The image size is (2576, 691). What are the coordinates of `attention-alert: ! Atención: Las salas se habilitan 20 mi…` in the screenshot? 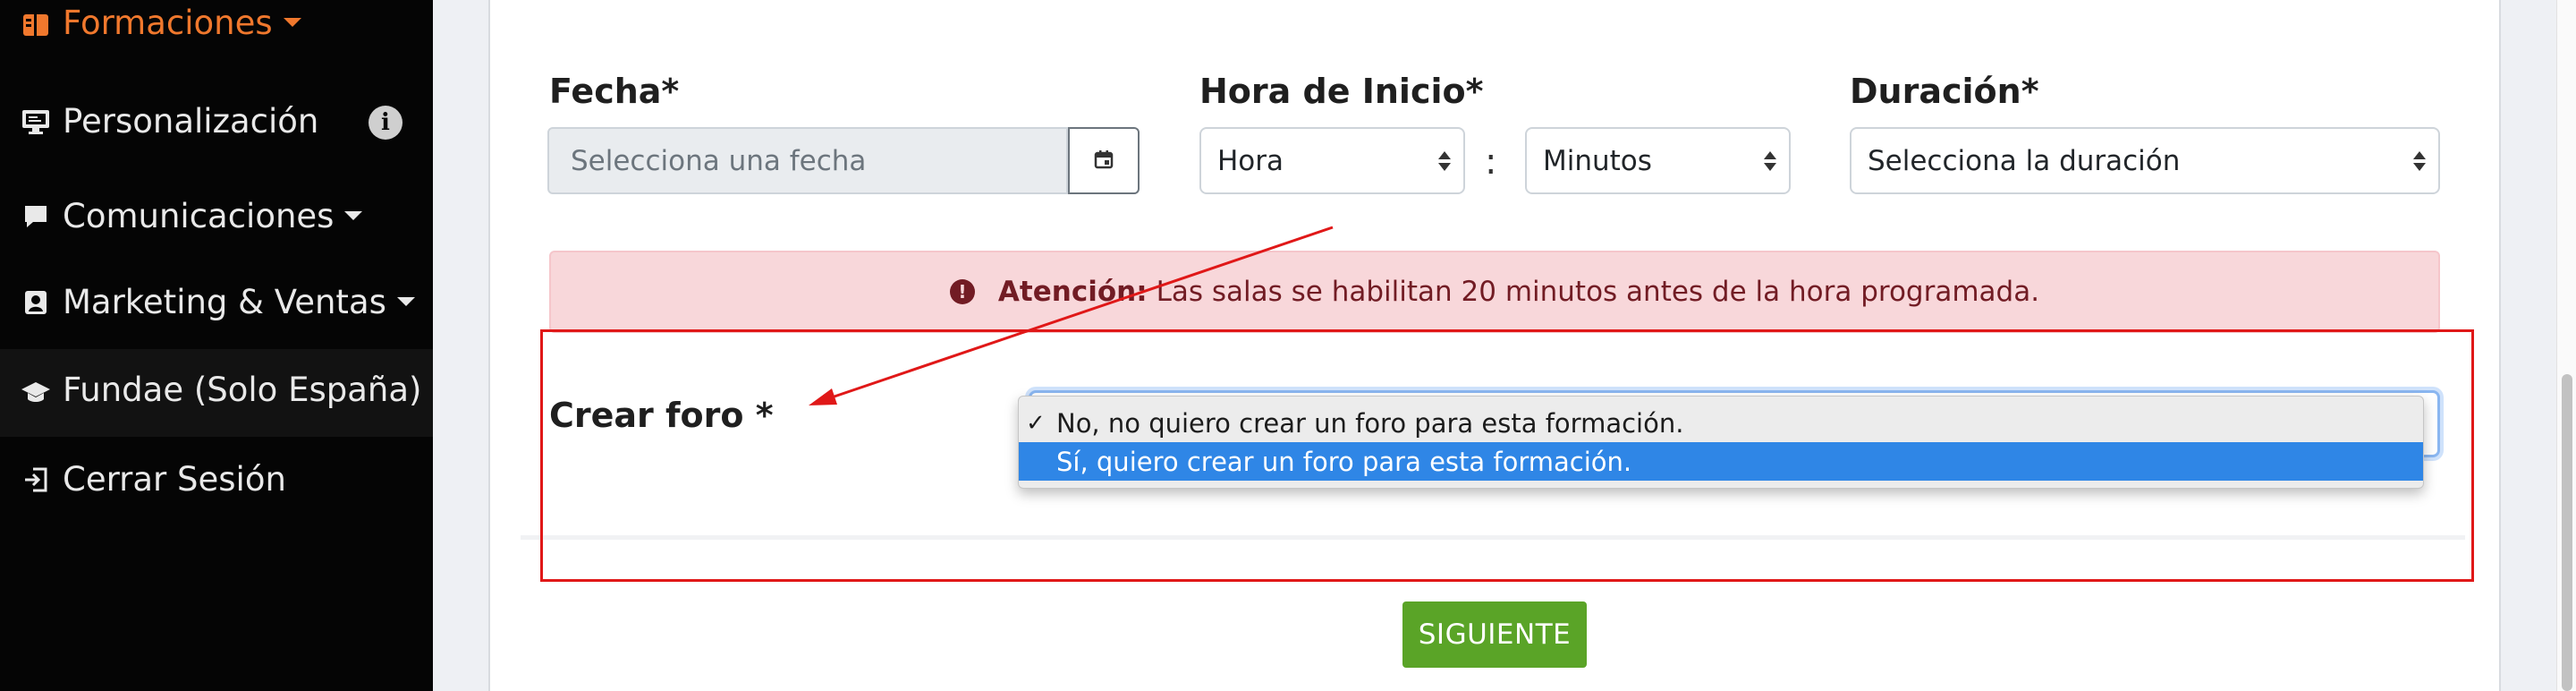 It's located at (1494, 292).